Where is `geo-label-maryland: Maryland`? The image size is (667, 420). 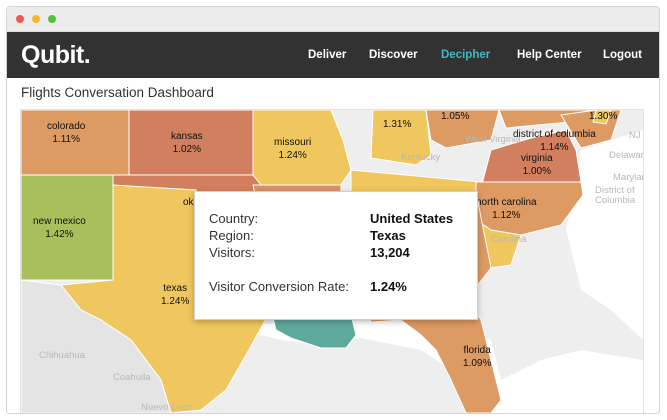 geo-label-maryland: Maryland is located at coordinates (628, 177).